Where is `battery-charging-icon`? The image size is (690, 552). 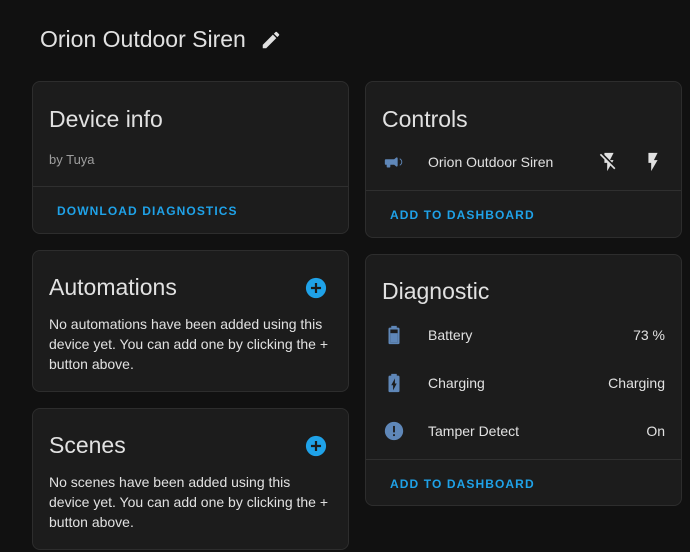 battery-charging-icon is located at coordinates (394, 383).